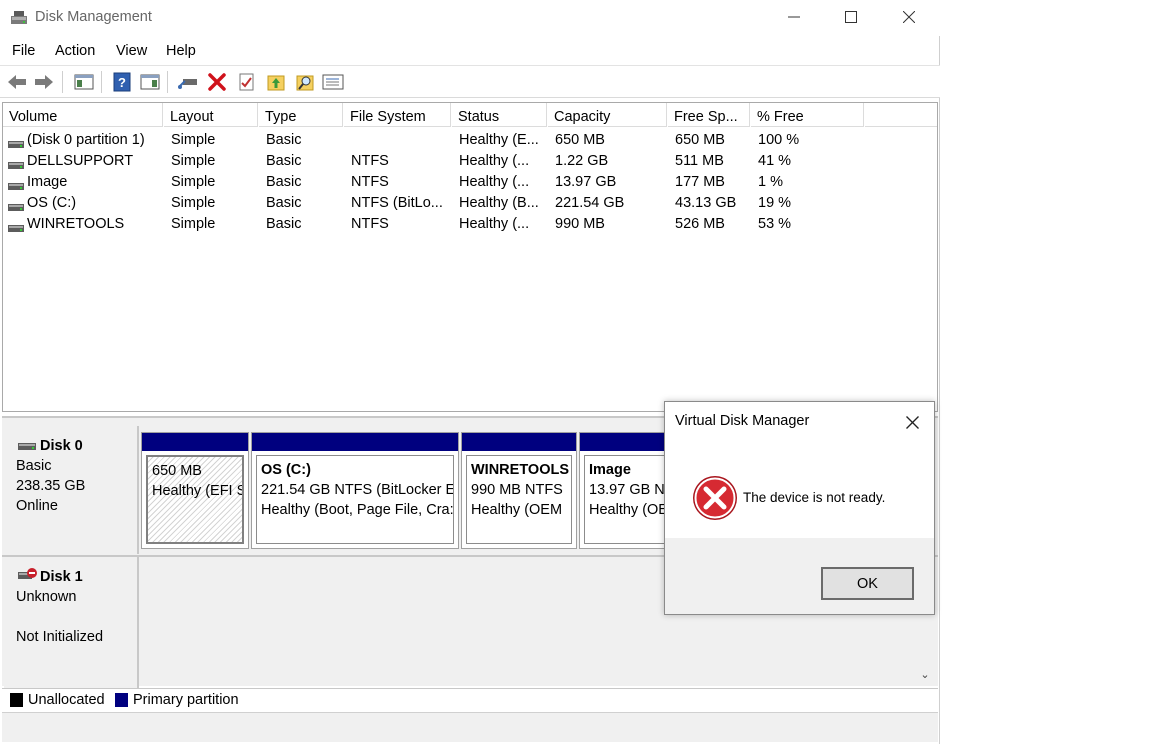 This screenshot has width=1152, height=744. Describe the element at coordinates (470, 700) in the screenshot. I see `legend: Unallocated Primary partition` at that location.